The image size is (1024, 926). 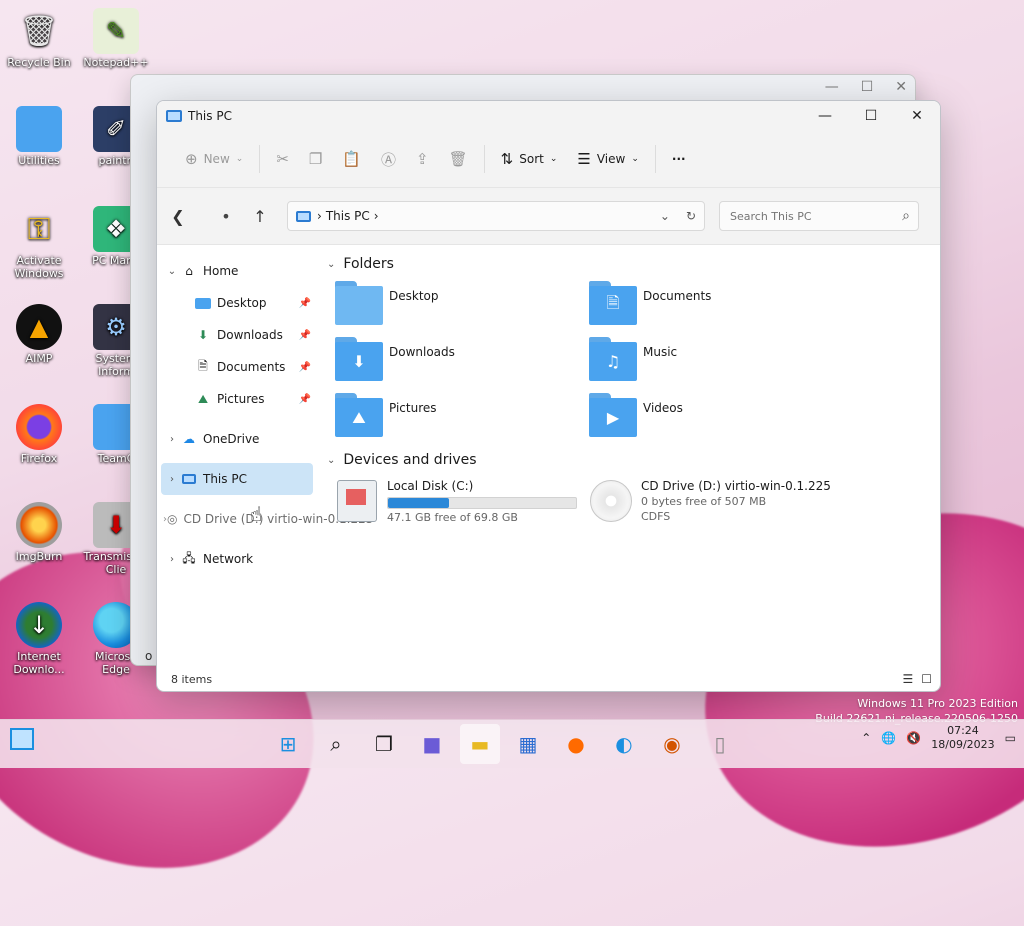 I want to click on task-view-button: ❐, so click(x=384, y=744).